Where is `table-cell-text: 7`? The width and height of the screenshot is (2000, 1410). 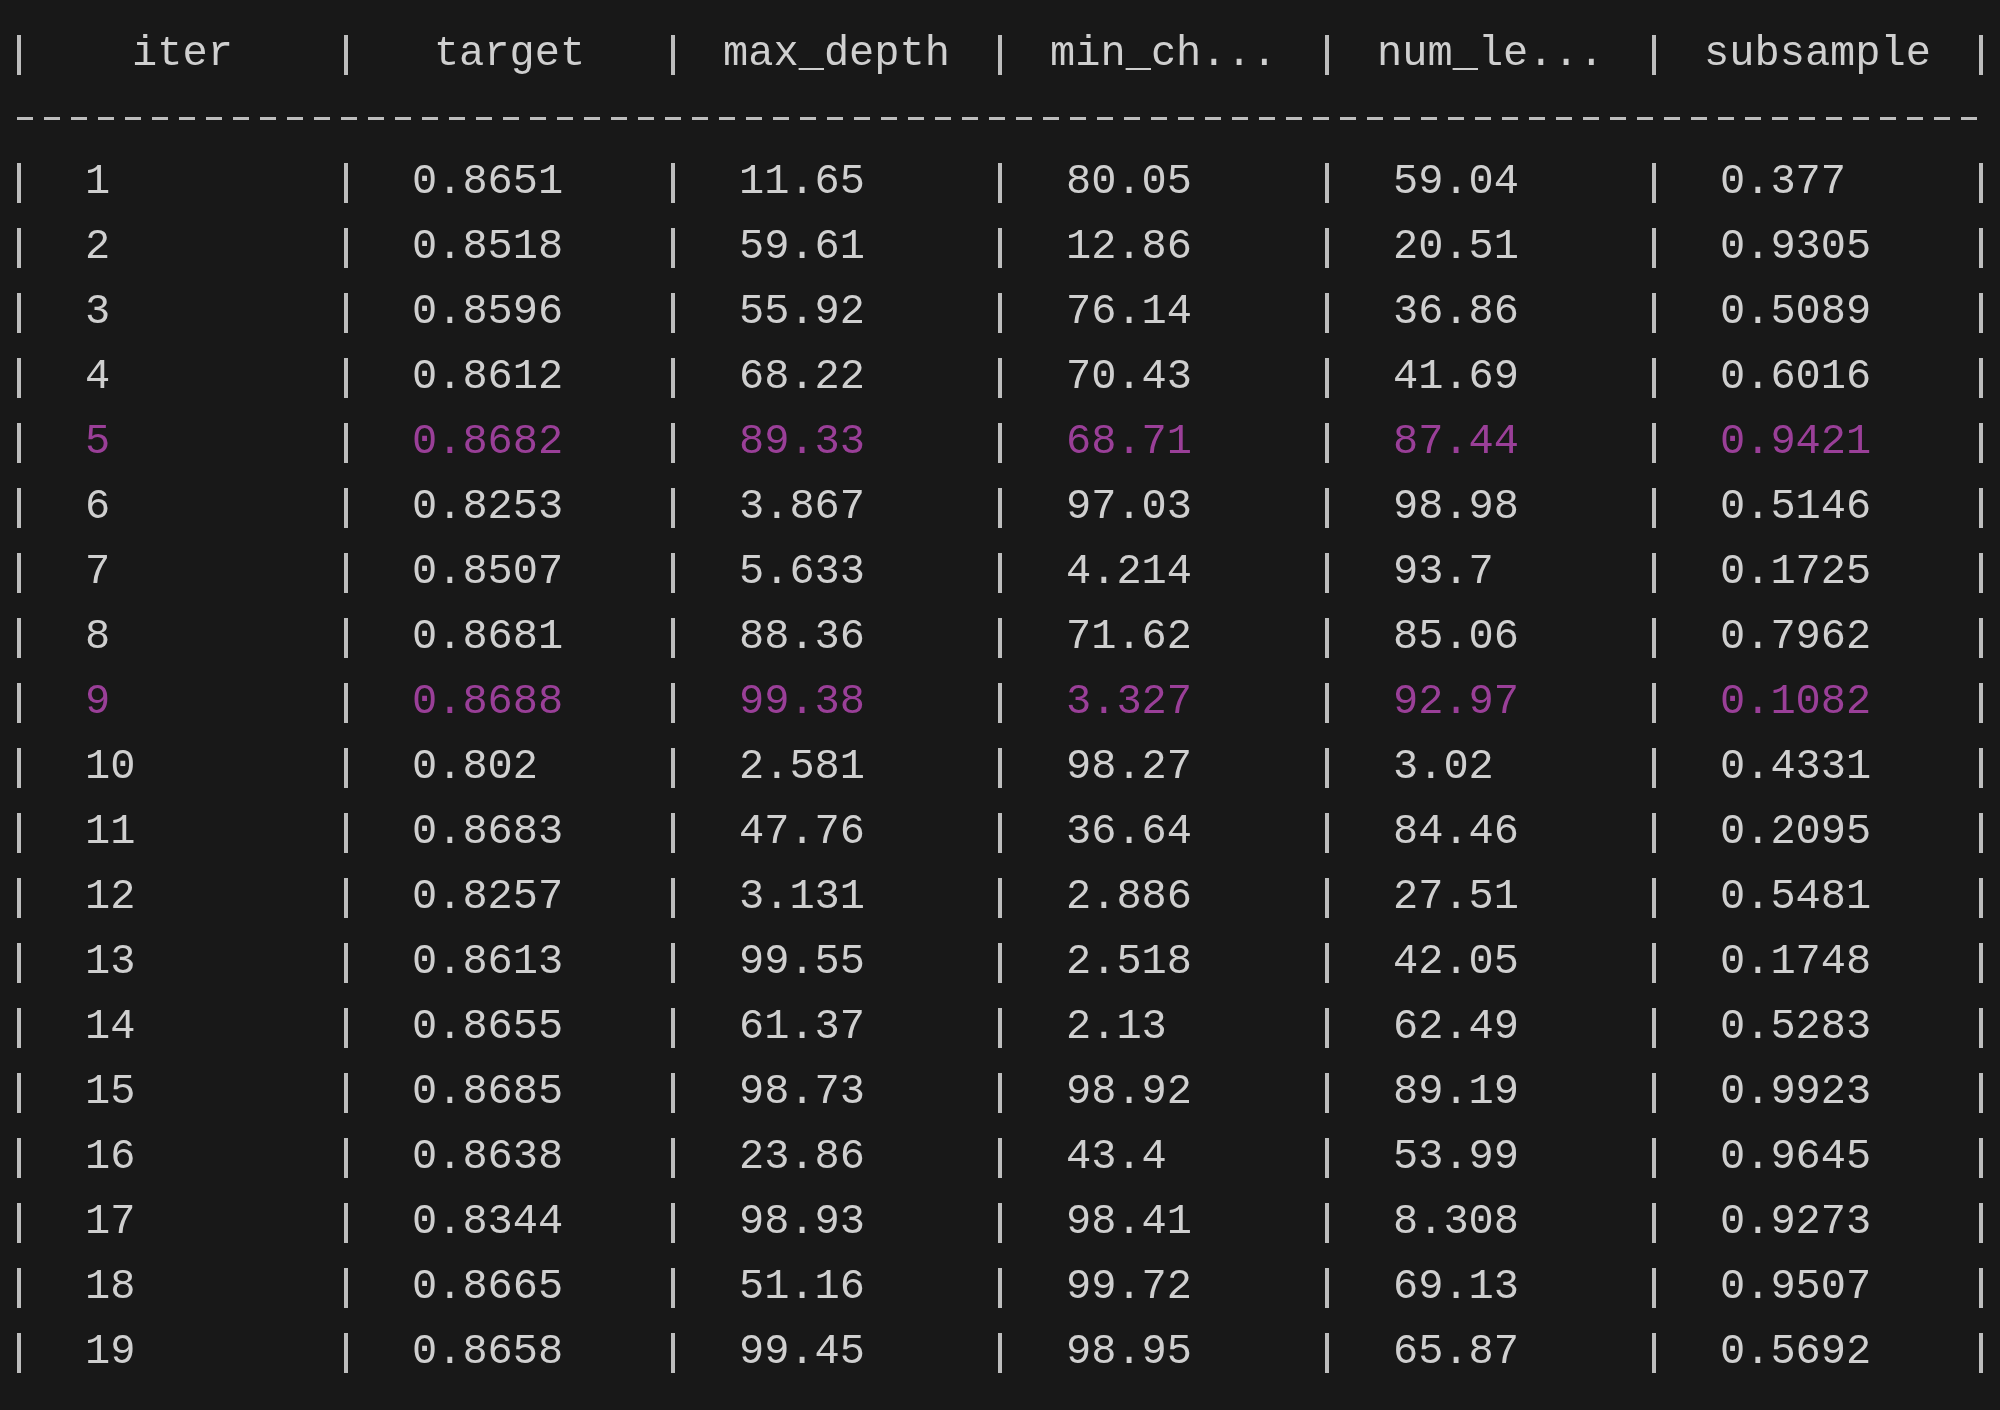 table-cell-text: 7 is located at coordinates (97, 572).